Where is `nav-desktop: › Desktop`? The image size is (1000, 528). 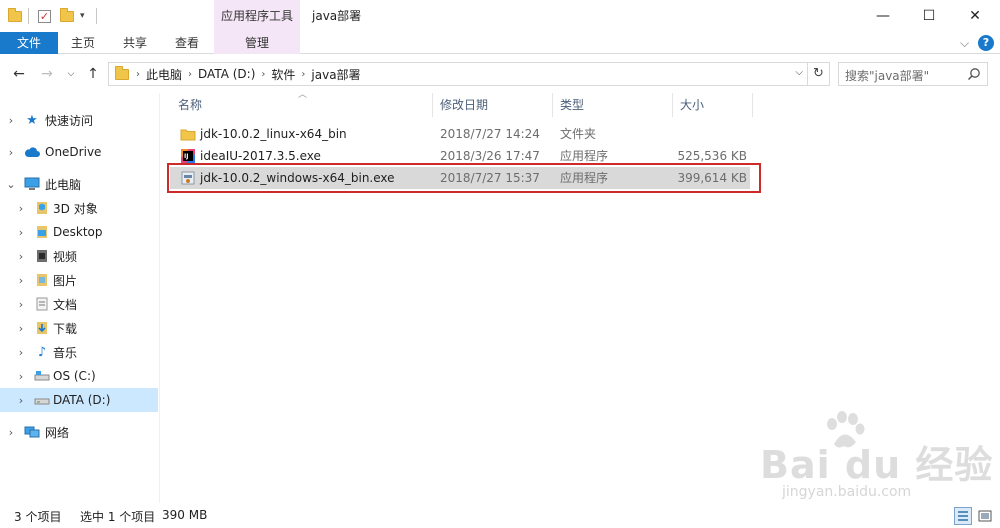 nav-desktop: › Desktop is located at coordinates (79, 232).